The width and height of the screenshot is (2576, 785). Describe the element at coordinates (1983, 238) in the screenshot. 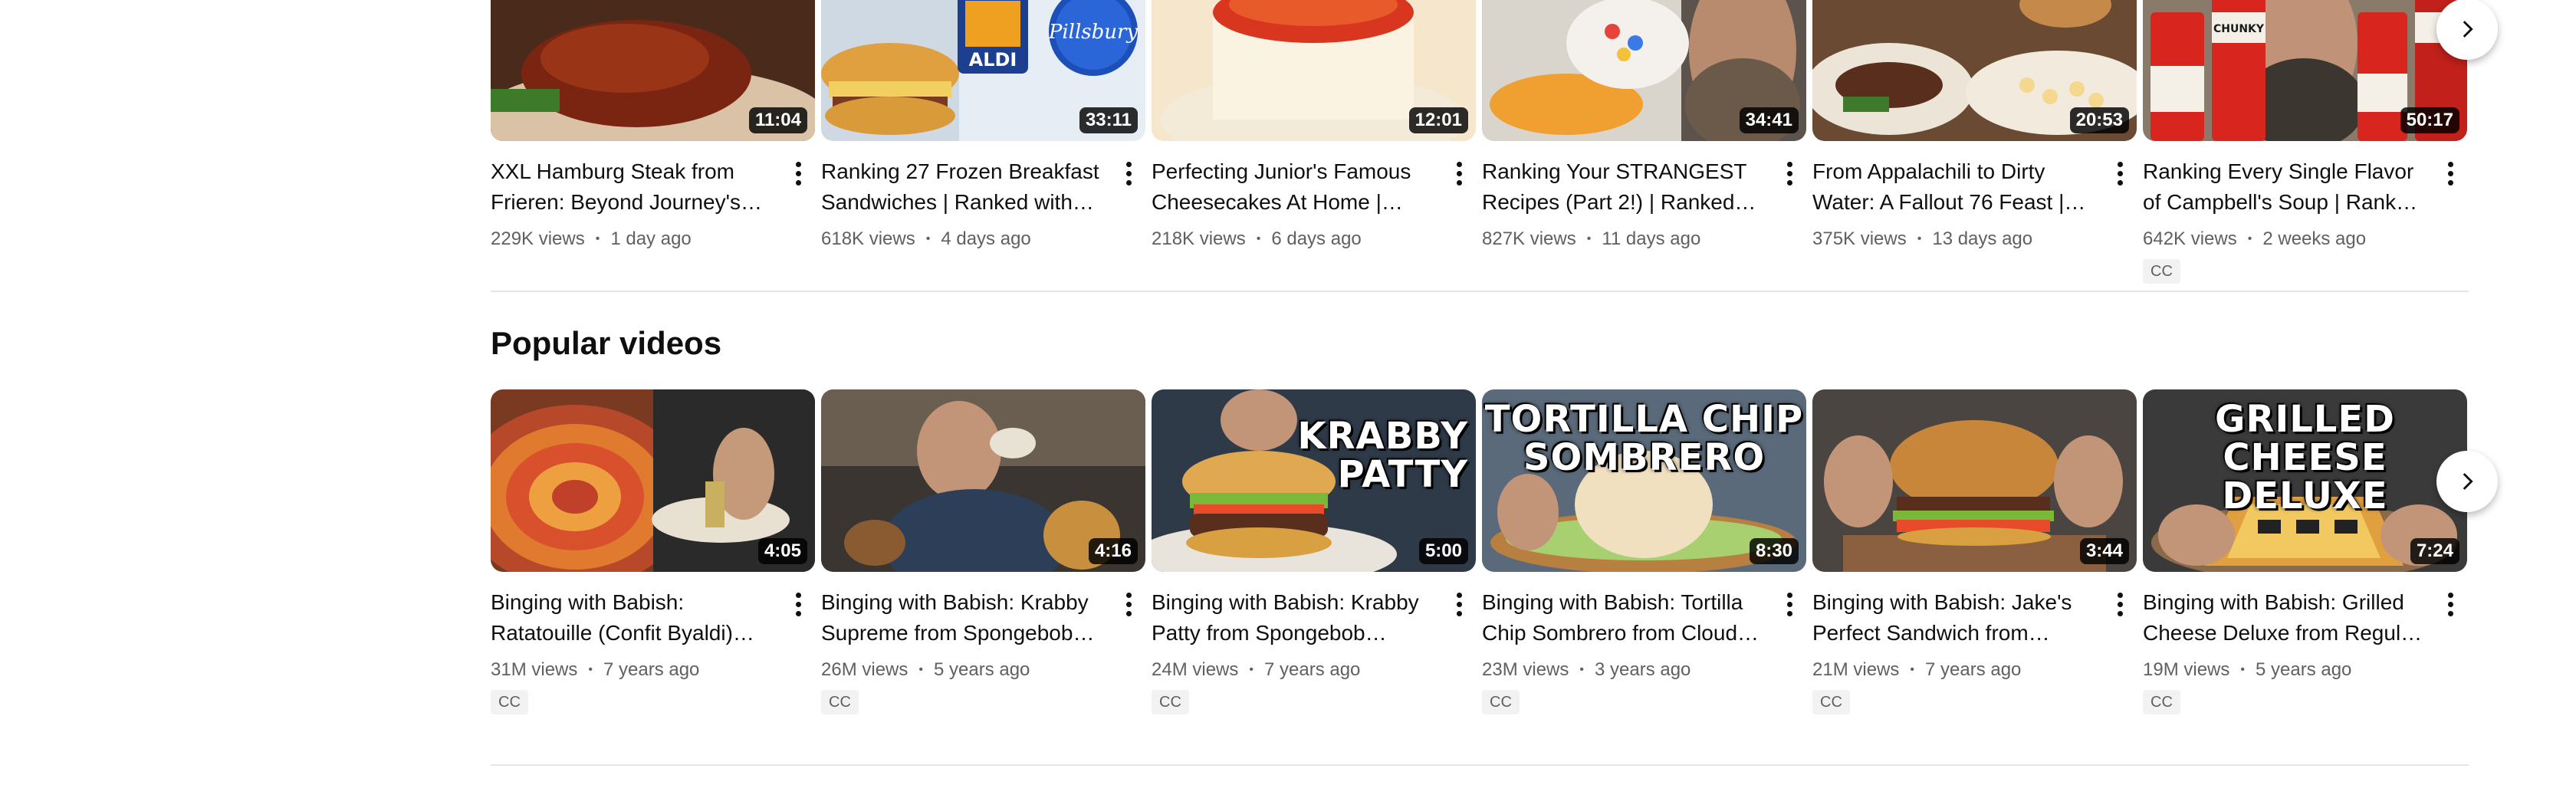

I see `upload-age: 13 days ago` at that location.